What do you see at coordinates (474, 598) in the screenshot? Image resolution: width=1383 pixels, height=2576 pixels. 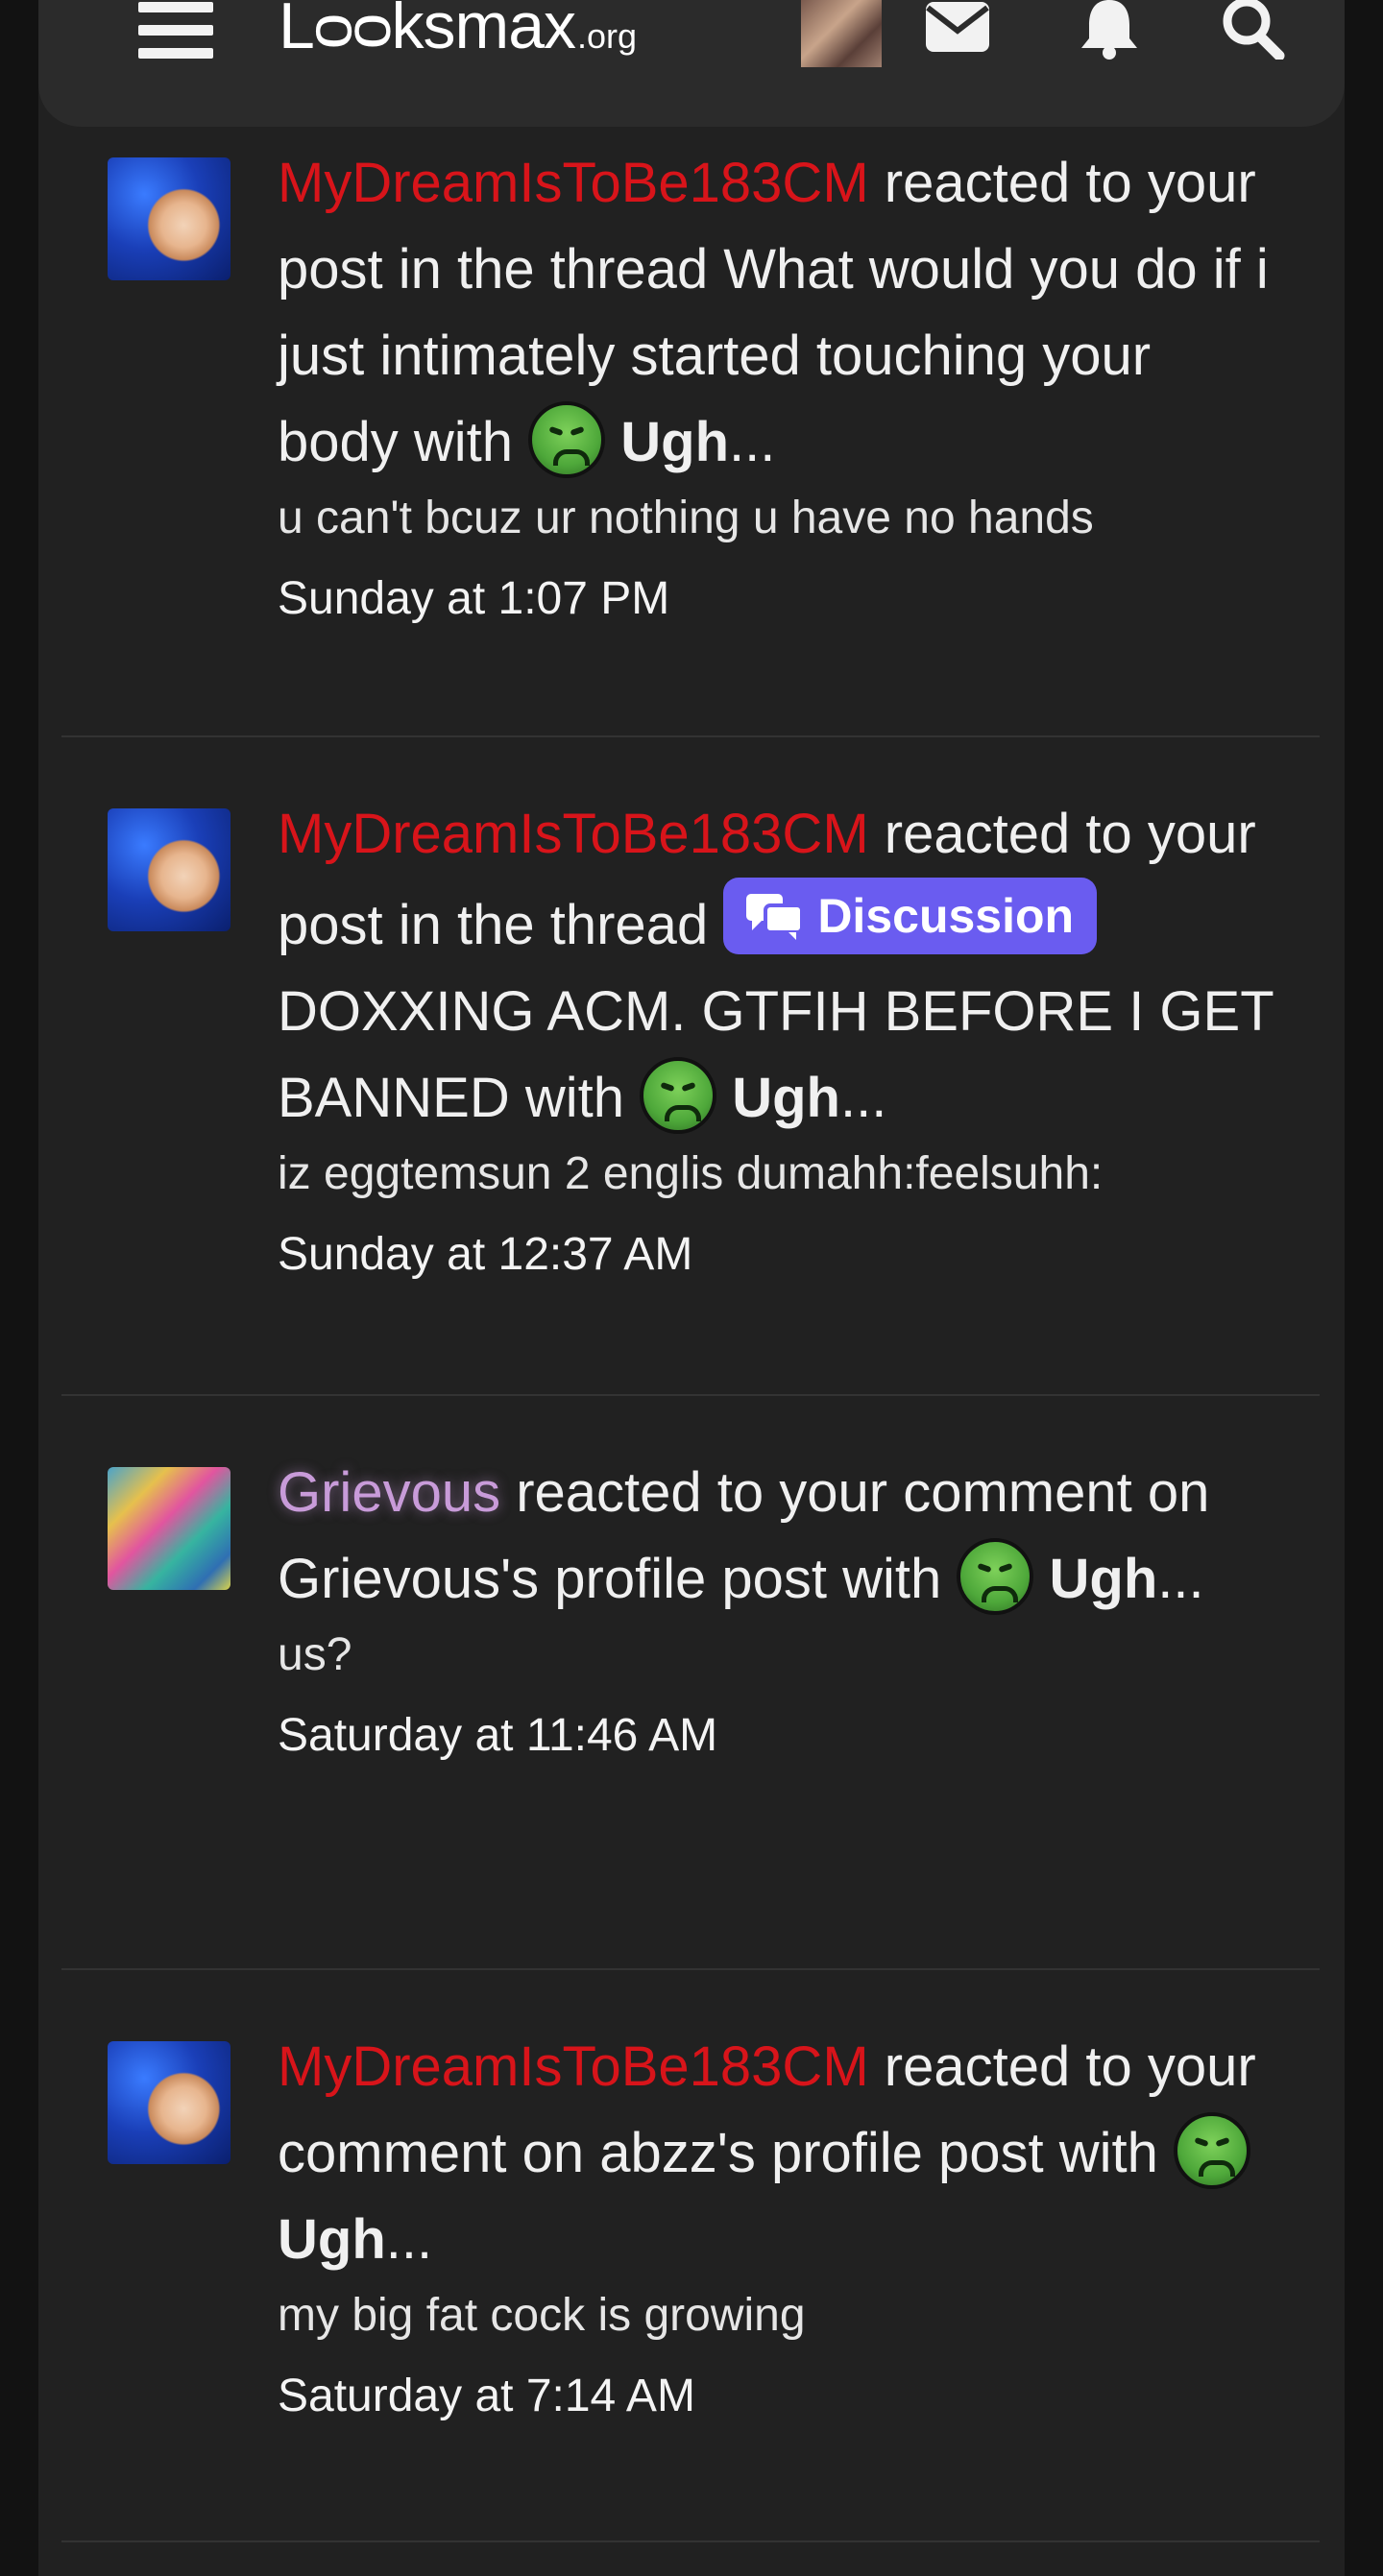 I see `alert-time: Sunday at 1:07 PM` at bounding box center [474, 598].